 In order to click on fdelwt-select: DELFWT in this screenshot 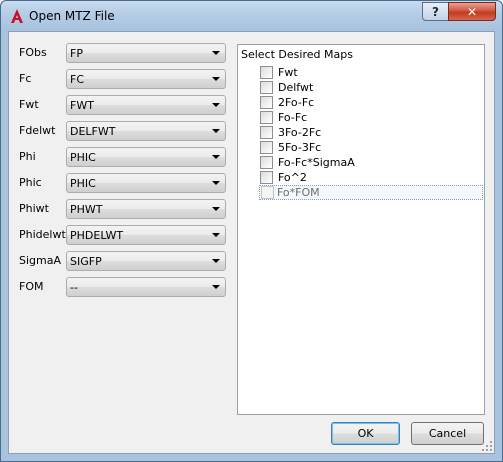, I will do `click(146, 131)`.